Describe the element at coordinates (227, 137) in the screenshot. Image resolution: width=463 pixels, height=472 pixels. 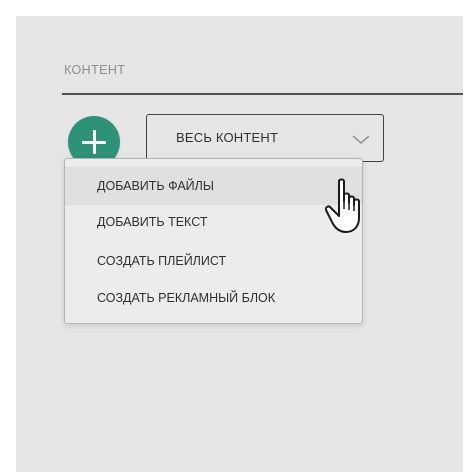
I see `content-filter-value: ВЕСЬ КОНТЕНТ` at that location.